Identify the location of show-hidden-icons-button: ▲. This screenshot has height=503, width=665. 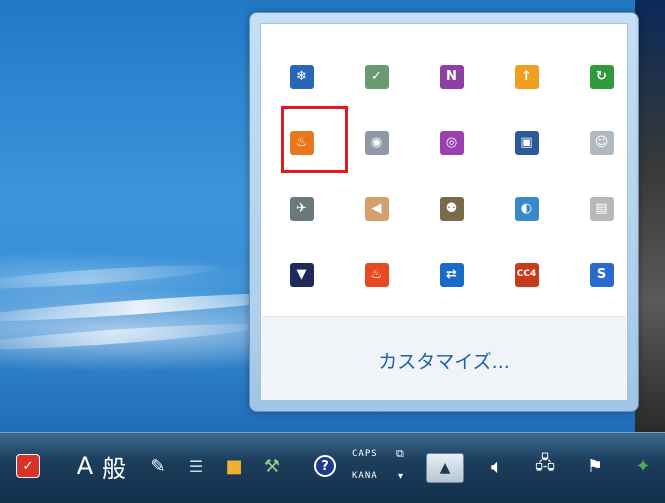
(445, 468).